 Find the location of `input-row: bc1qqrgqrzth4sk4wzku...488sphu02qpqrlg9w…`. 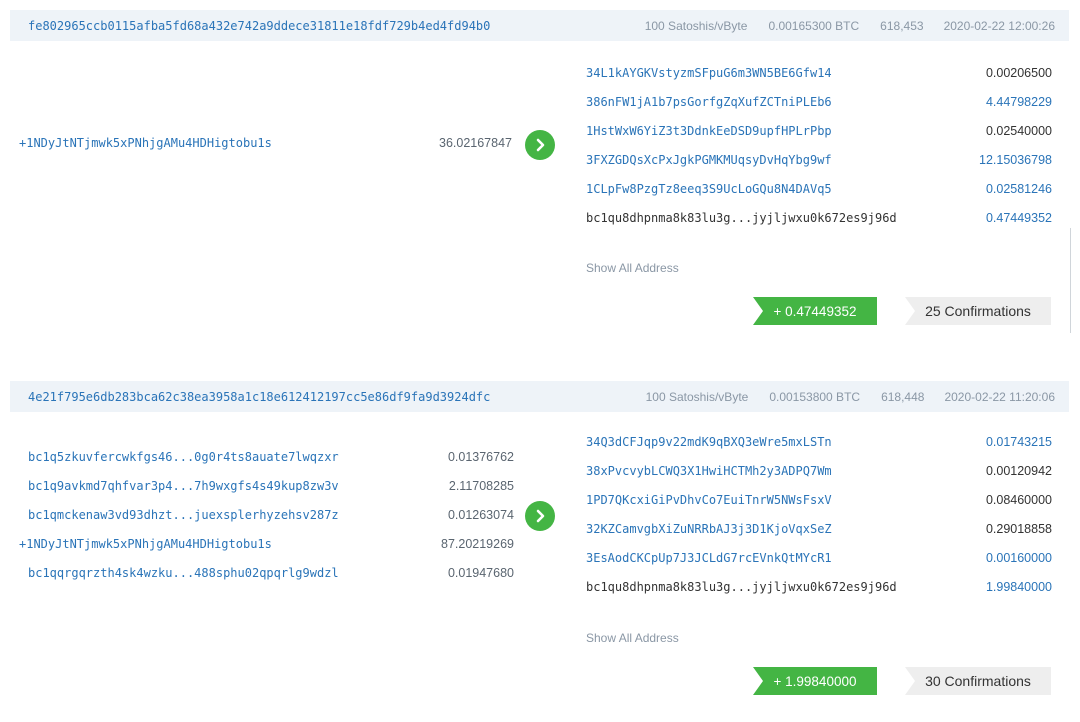

input-row: bc1qqrgqrzth4sk4wzku...488sphu02qpqrlg9w… is located at coordinates (262, 575).